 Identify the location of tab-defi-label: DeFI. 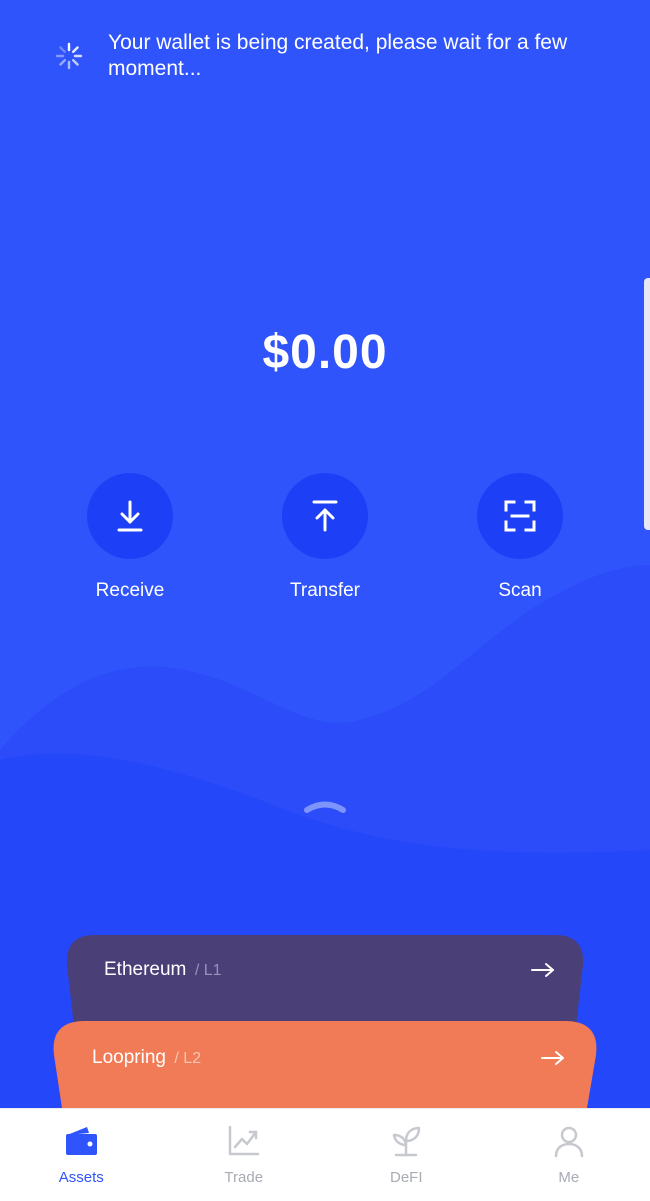
(406, 1177).